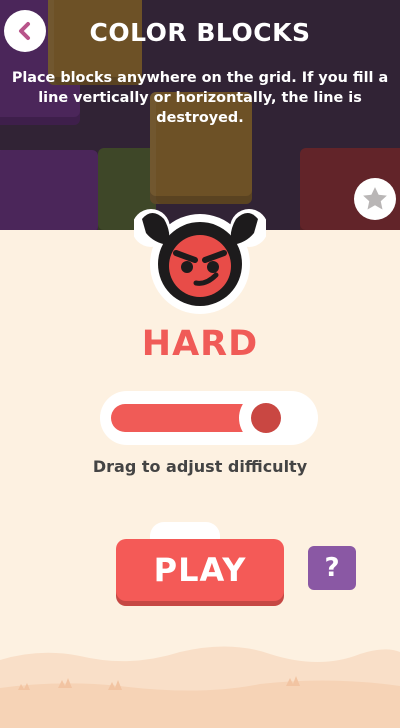  Describe the element at coordinates (200, 687) in the screenshot. I see `ground-scenery` at that location.